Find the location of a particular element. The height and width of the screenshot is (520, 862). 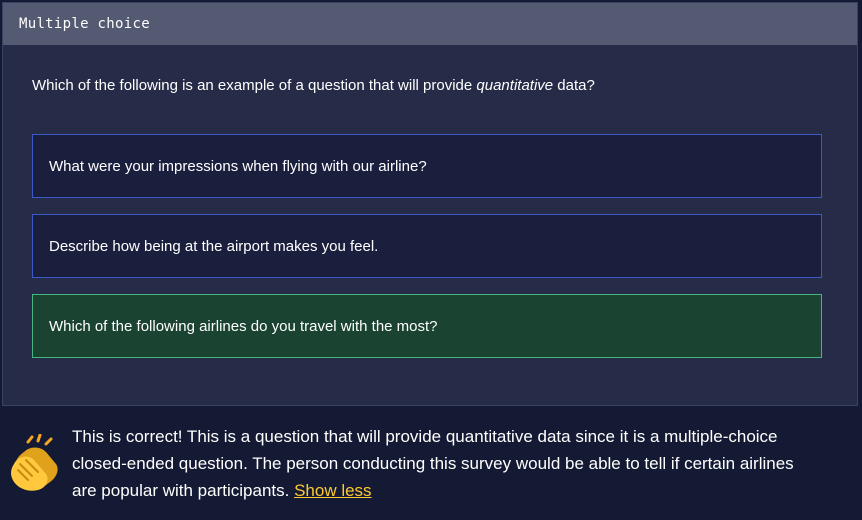

clapping-hands-icon is located at coordinates (34, 462).